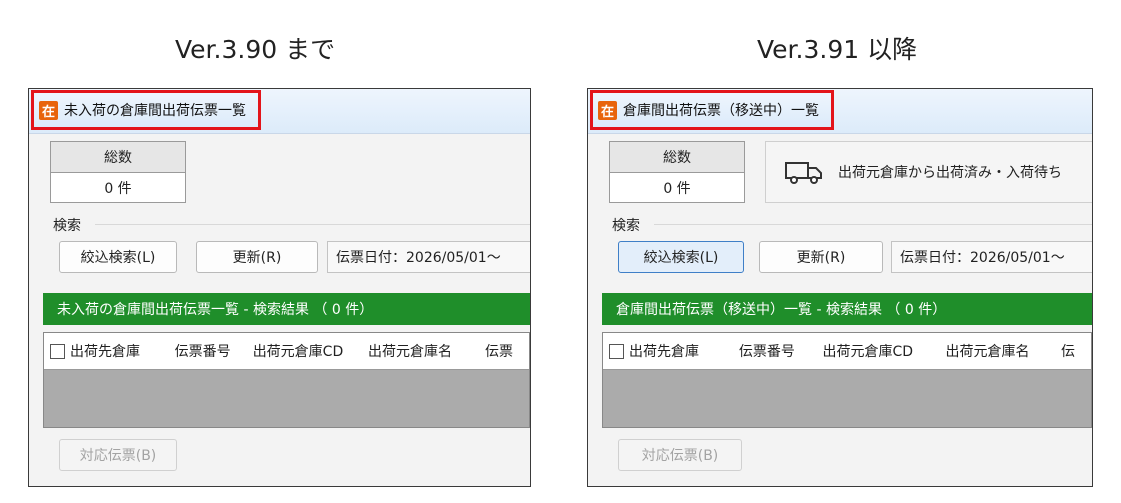  What do you see at coordinates (279, 111) in the screenshot?
I see `titlebar: 在 未入荷の倉庫間出荷伝票一覧` at bounding box center [279, 111].